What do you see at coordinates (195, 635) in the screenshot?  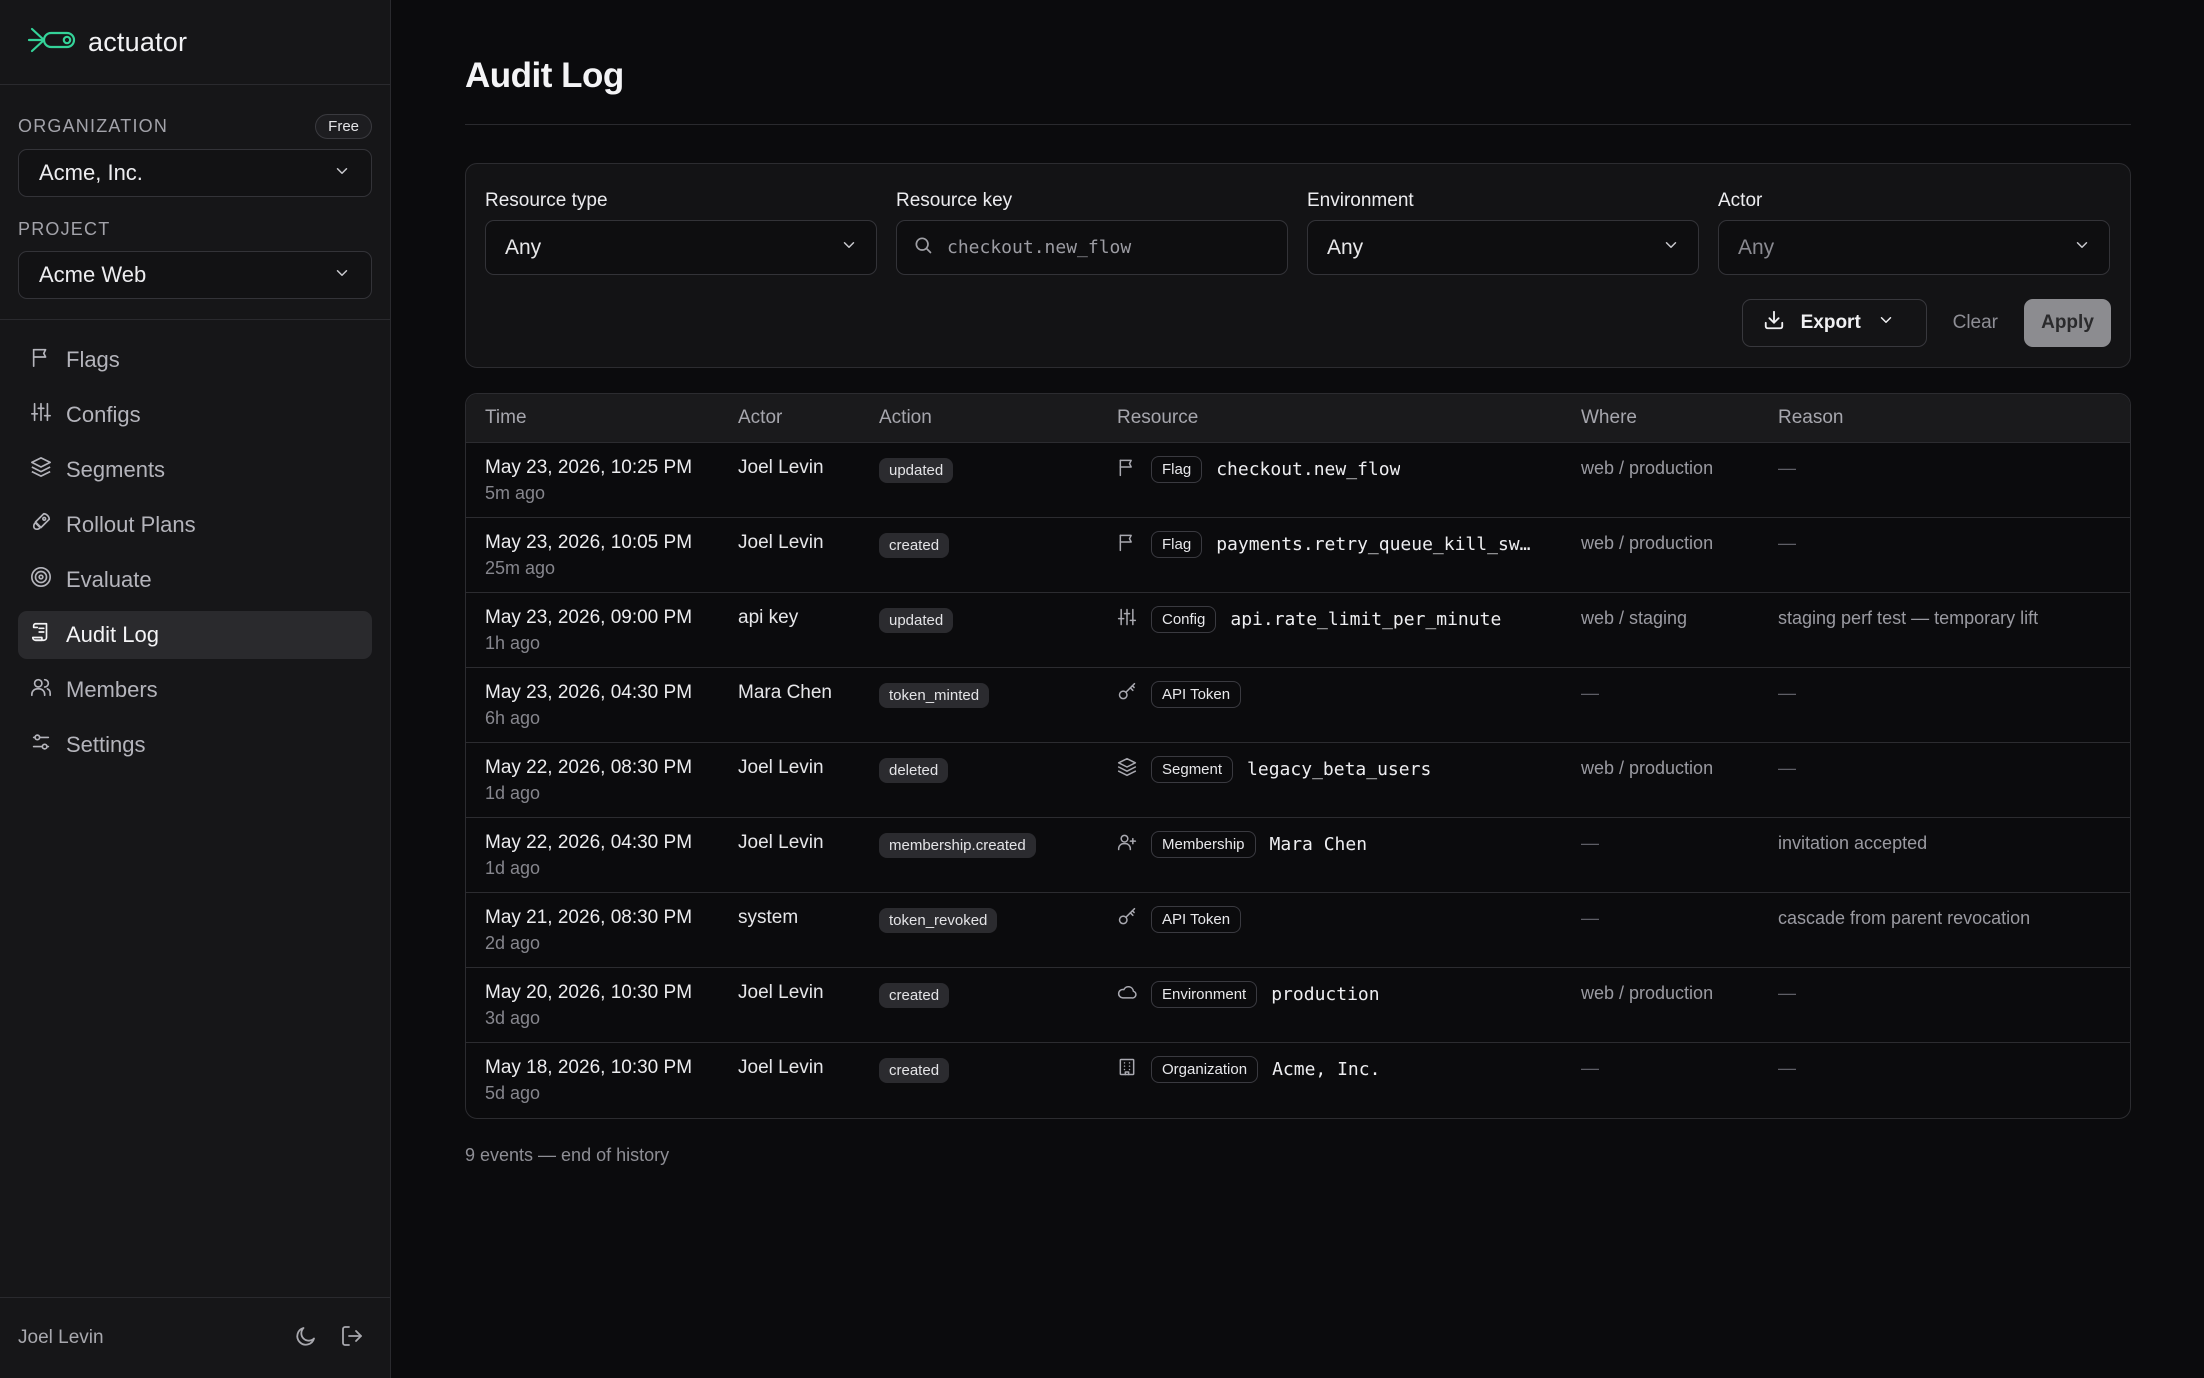 I see `sidebar-item-audit-log: Audit Log` at bounding box center [195, 635].